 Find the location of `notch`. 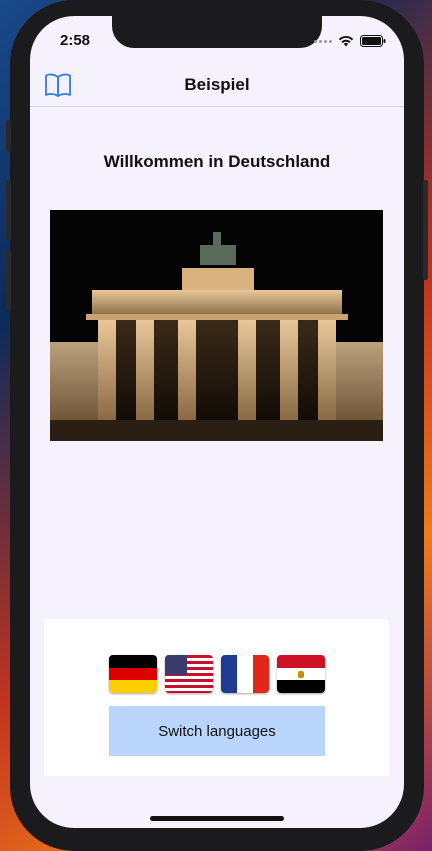

notch is located at coordinates (217, 32).